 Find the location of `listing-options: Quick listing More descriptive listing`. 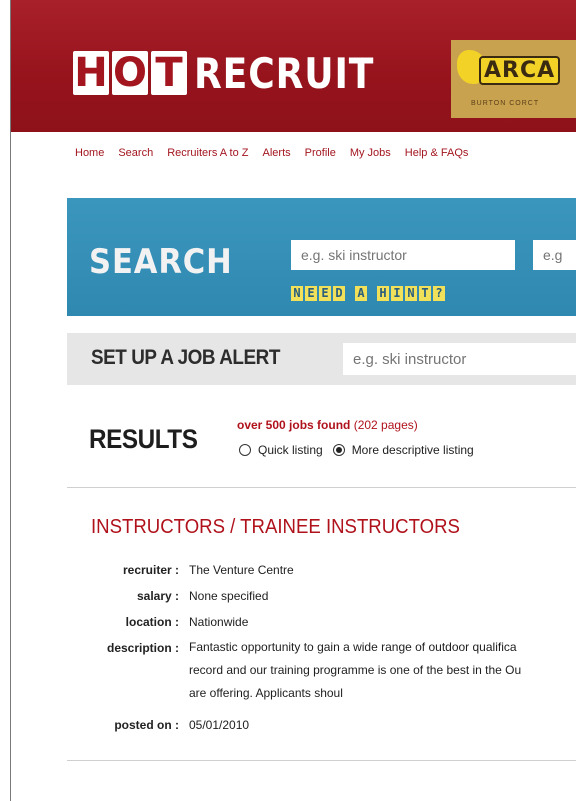

listing-options: Quick listing More descriptive listing is located at coordinates (356, 450).